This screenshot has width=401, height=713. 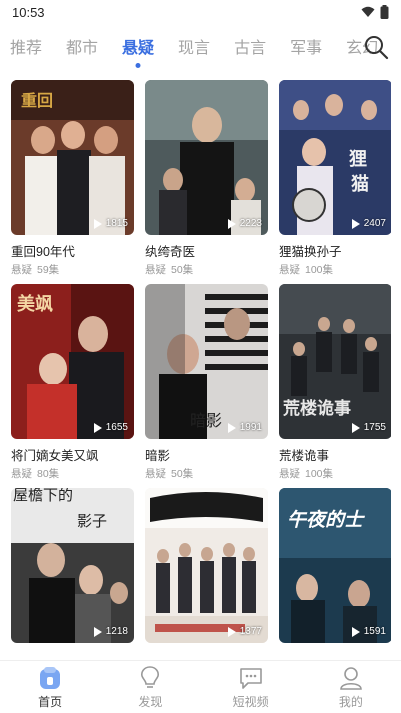 I want to click on play-count: 1991, so click(x=244, y=427).